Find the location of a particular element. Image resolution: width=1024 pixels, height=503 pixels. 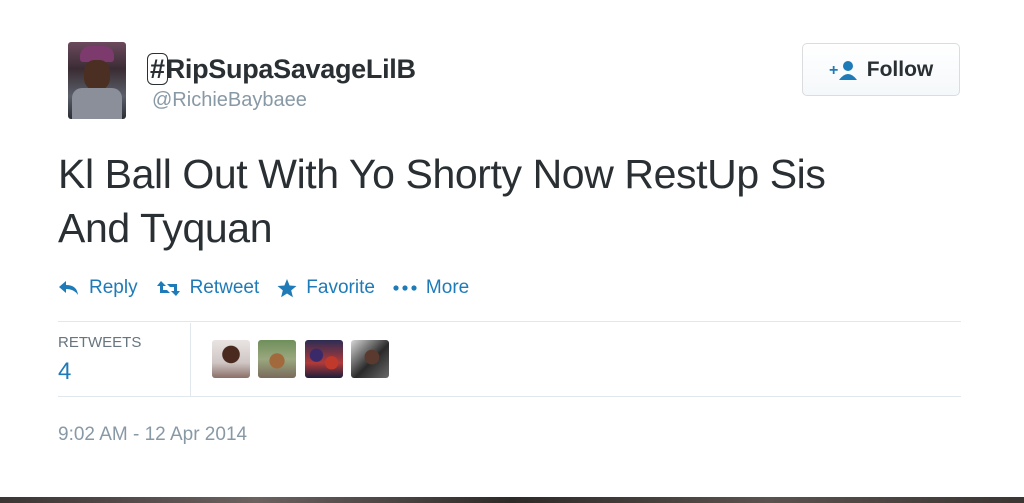

star-icon is located at coordinates (287, 287).